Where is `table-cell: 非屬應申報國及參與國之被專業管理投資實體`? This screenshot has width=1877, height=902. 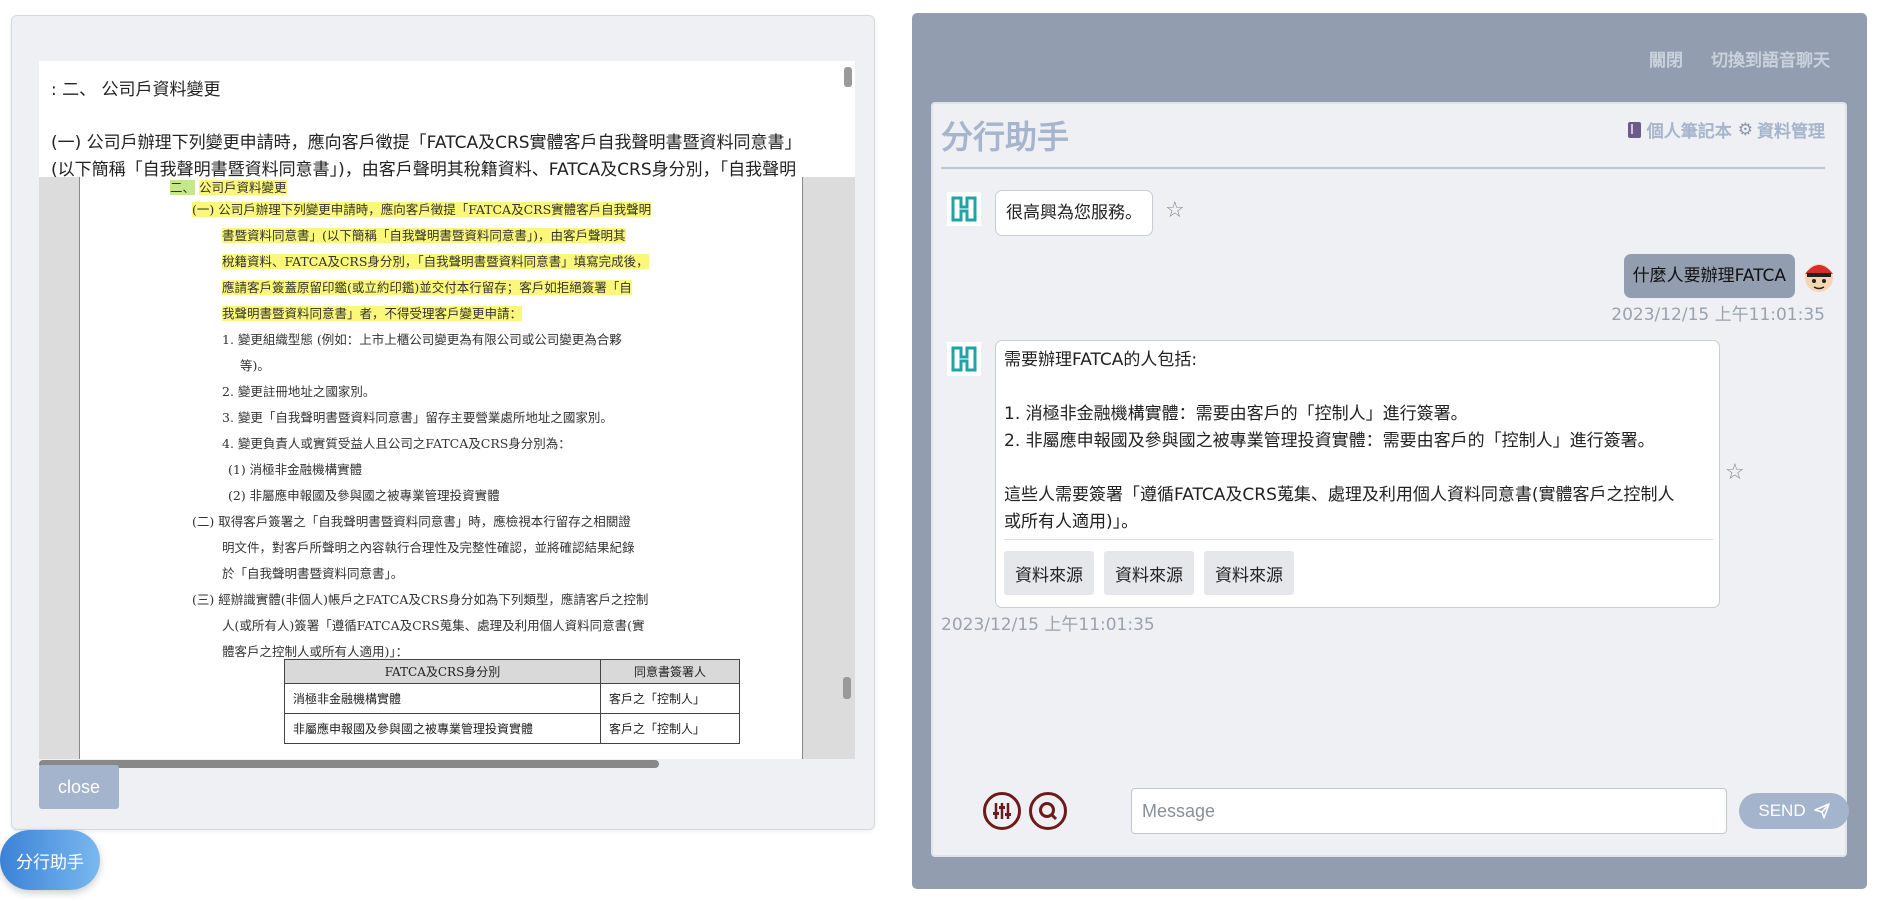 table-cell: 非屬應申報國及參與國之被專業管理投資實體 is located at coordinates (442, 728).